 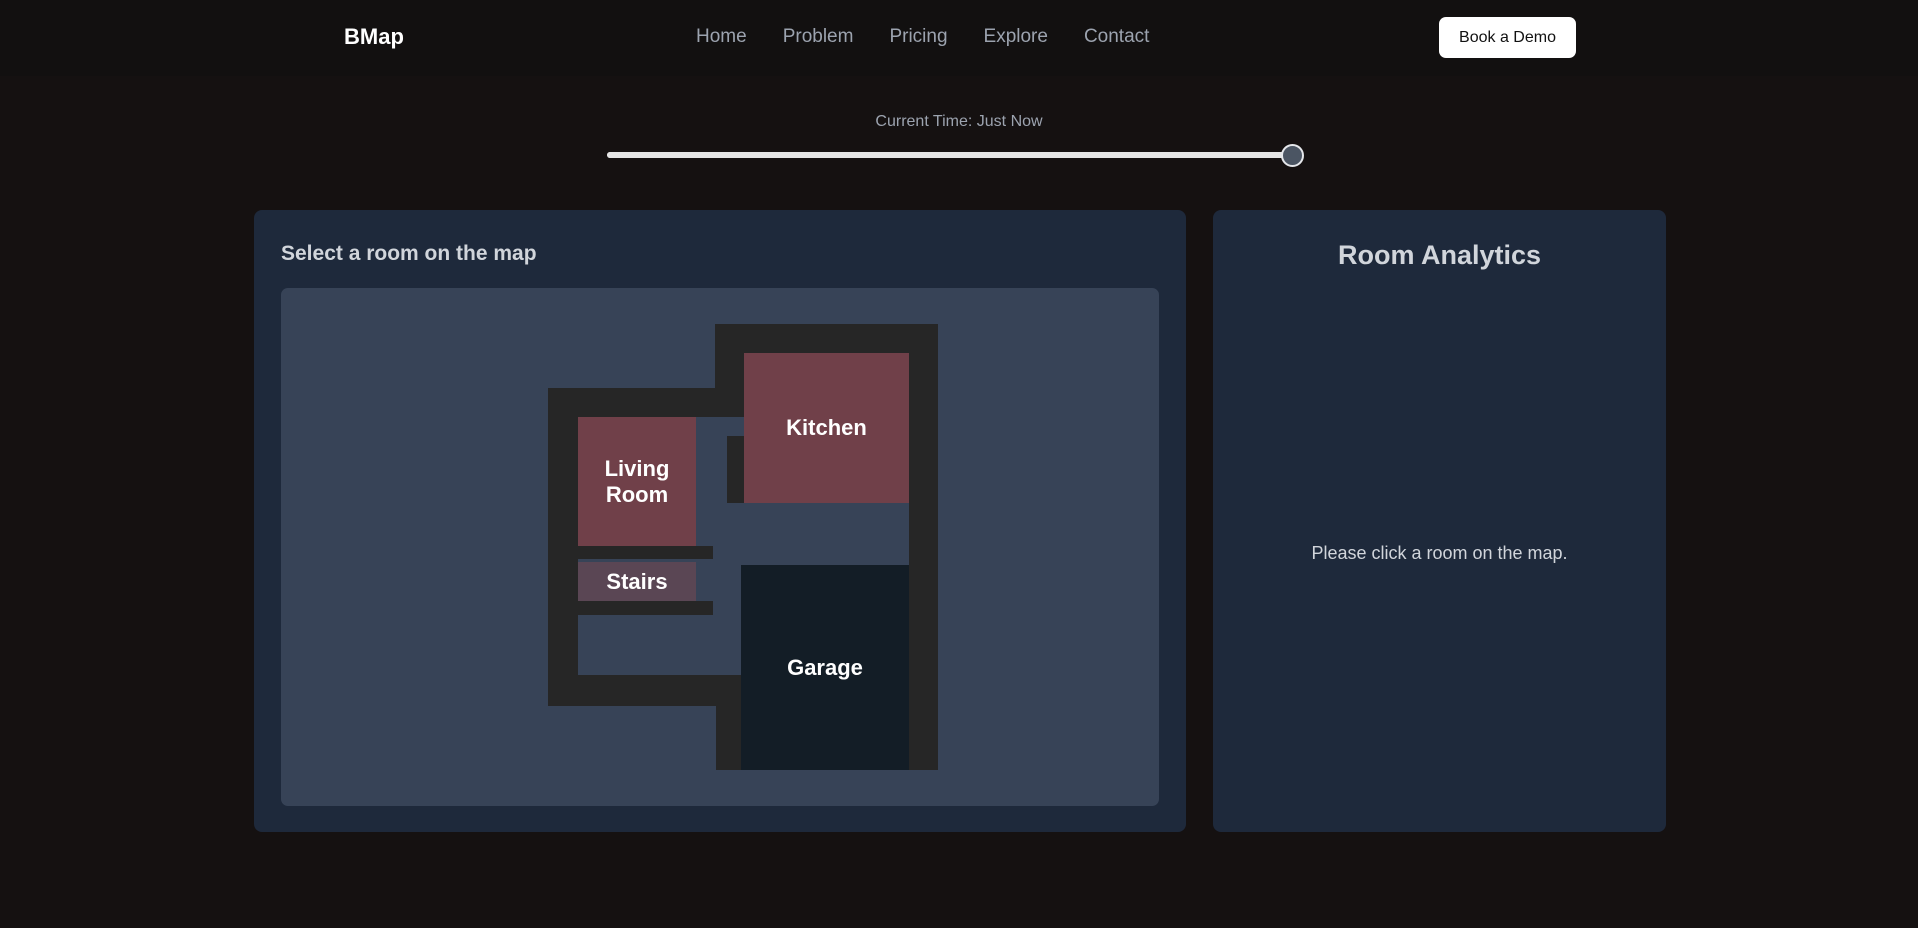 I want to click on nav-link-explore: Explore, so click(x=1016, y=37).